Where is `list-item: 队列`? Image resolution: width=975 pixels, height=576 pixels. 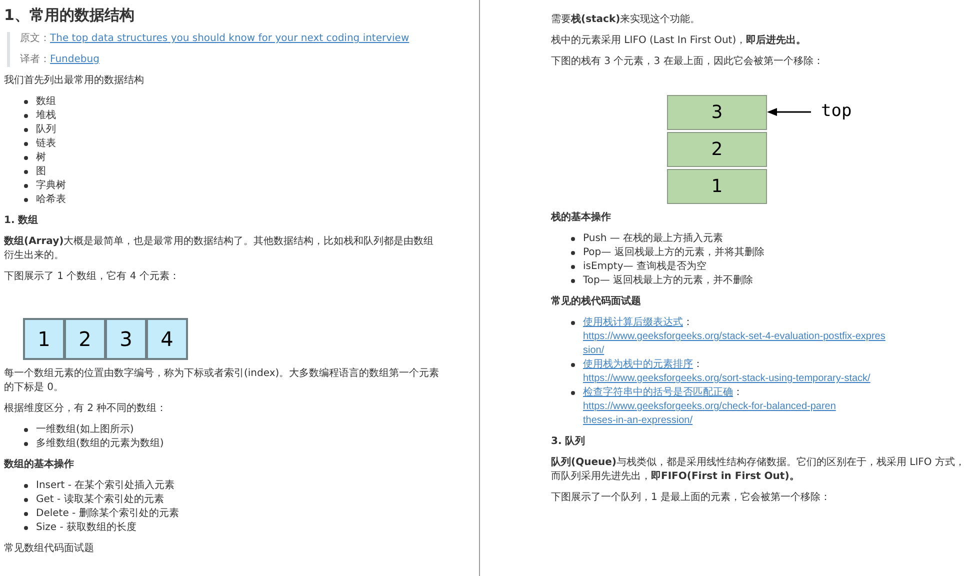
list-item: 队列 is located at coordinates (46, 130).